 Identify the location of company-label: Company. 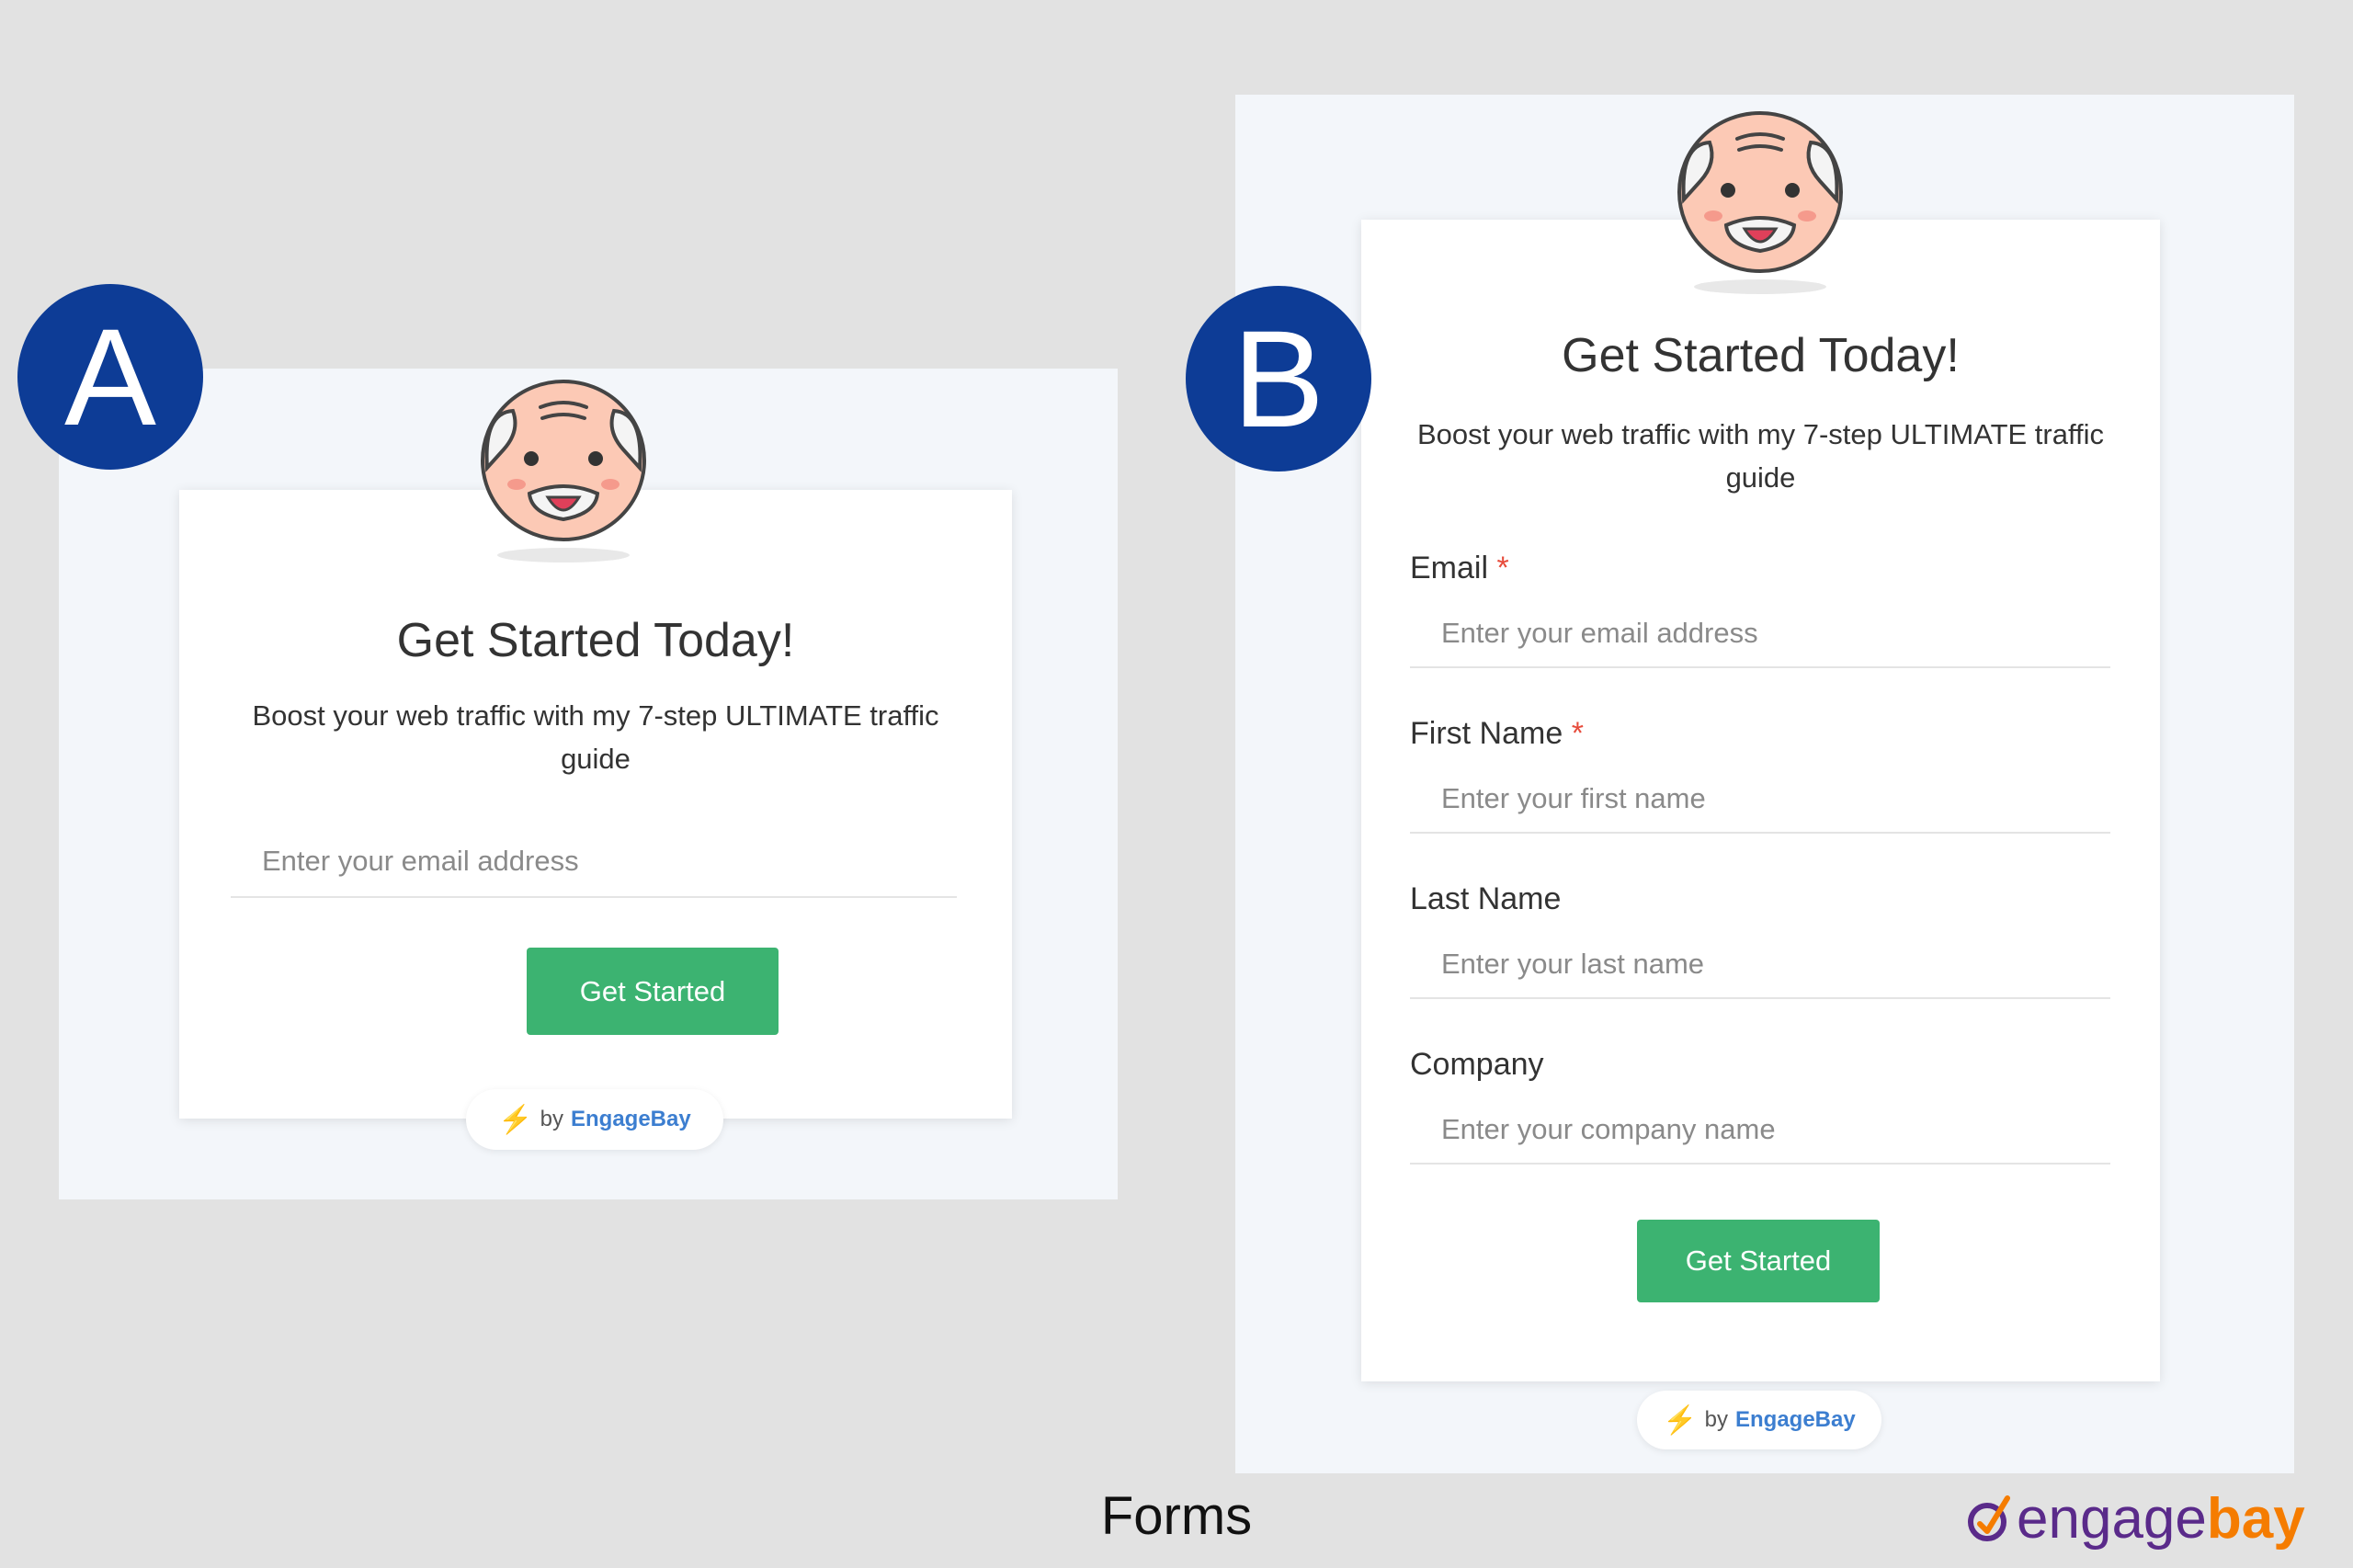
(1477, 1065).